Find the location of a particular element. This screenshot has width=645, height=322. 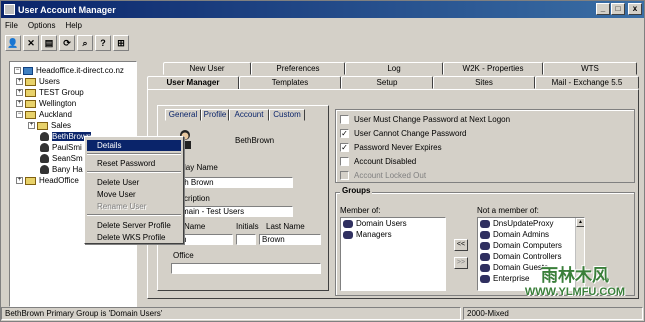

minimize-button: _ is located at coordinates (603, 9).